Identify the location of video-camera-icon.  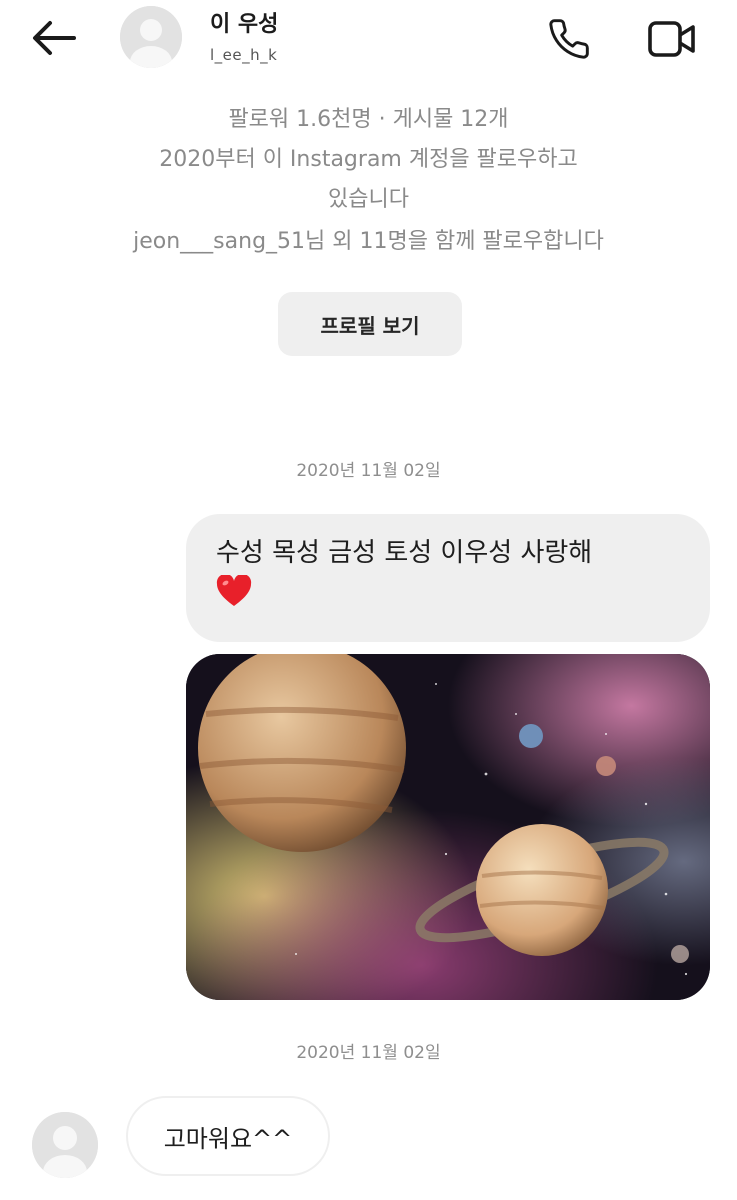
(671, 39).